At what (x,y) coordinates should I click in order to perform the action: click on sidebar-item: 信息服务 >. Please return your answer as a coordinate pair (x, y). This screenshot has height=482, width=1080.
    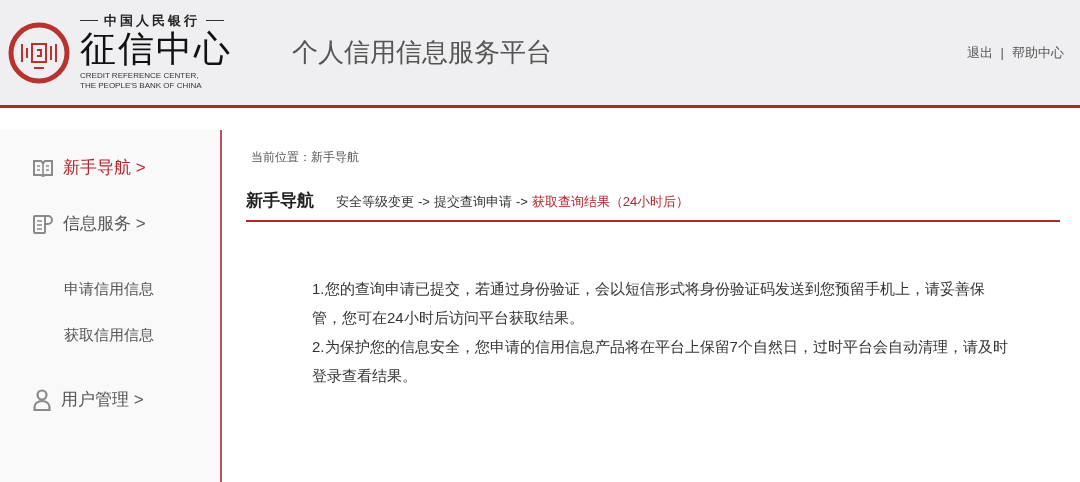
    Looking at the image, I should click on (126, 224).